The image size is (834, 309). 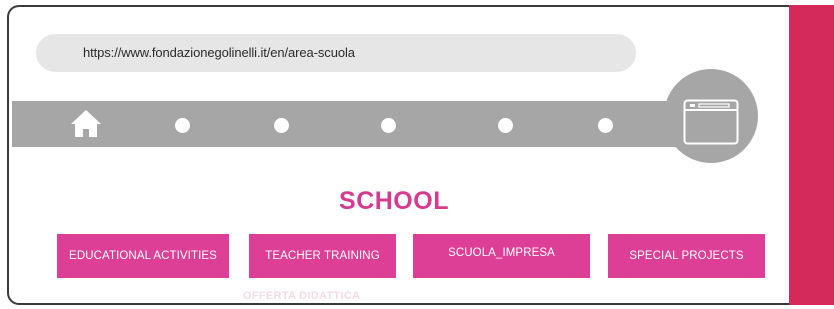 I want to click on tab-educational-activities: EDUCATIONAL ACTIVITIES, so click(x=143, y=256).